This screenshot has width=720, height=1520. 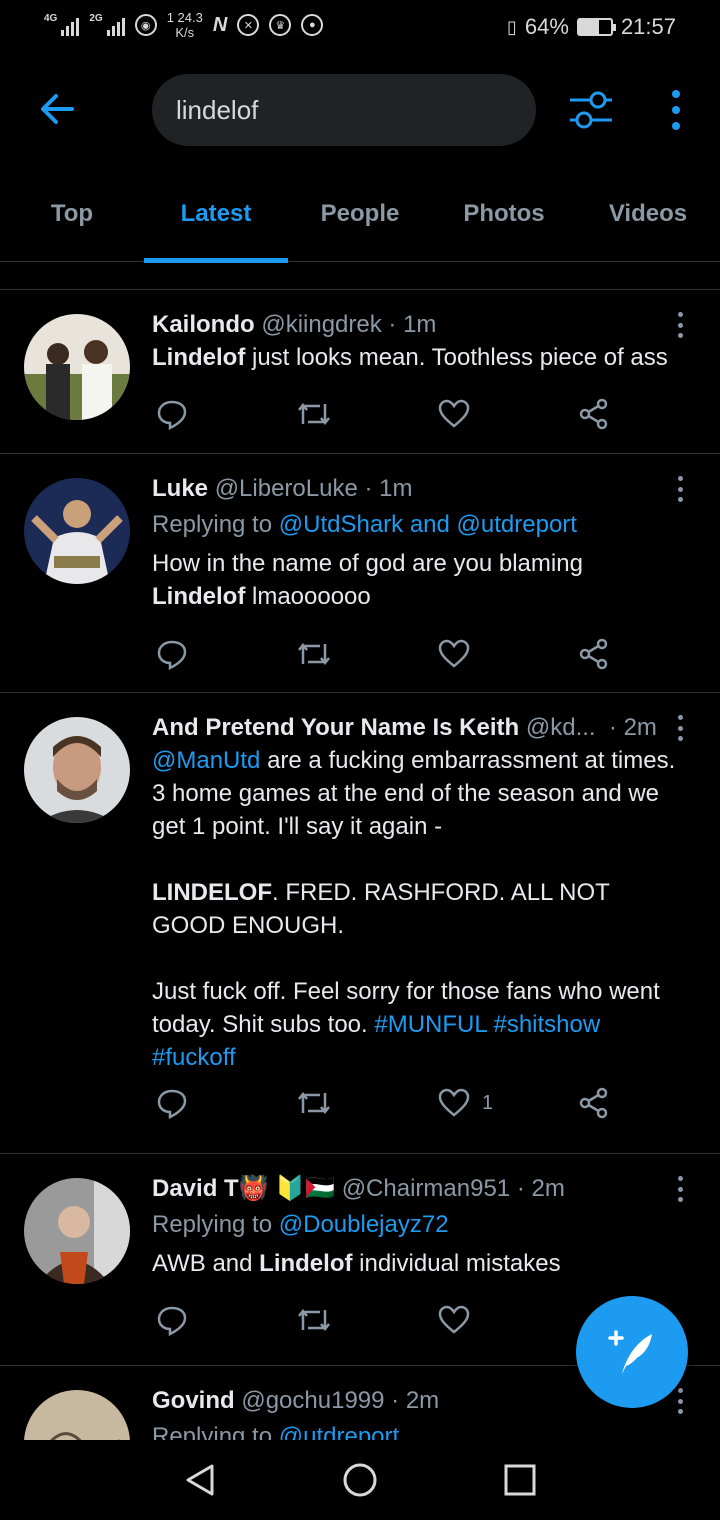 What do you see at coordinates (676, 110) in the screenshot?
I see `overflow-menu-icon` at bounding box center [676, 110].